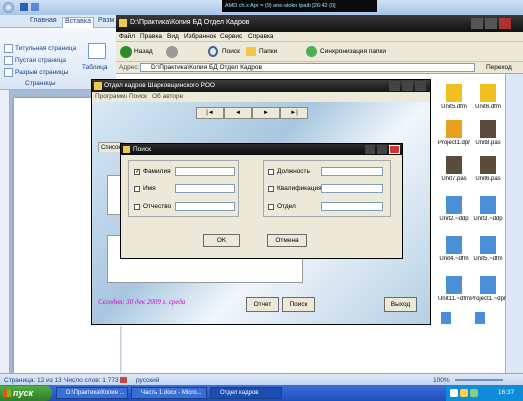 Image resolution: width=523 pixels, height=401 pixels. I want to click on cover-page-icon, so click(8, 48).